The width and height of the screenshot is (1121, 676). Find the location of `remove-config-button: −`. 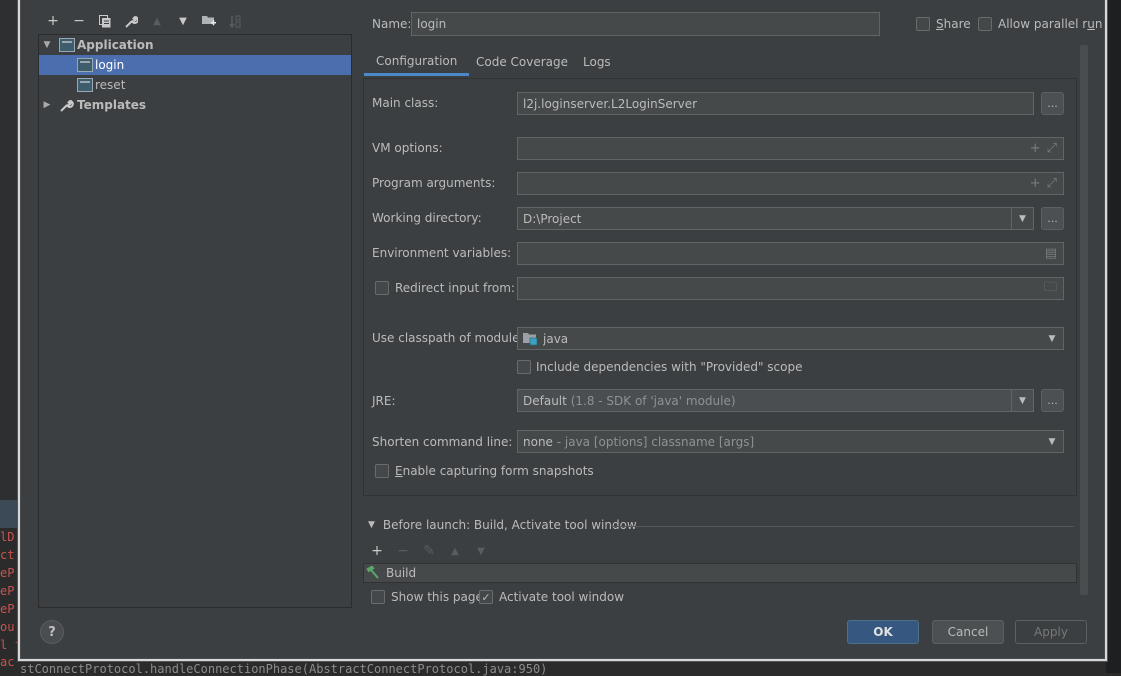

remove-config-button: − is located at coordinates (79, 21).